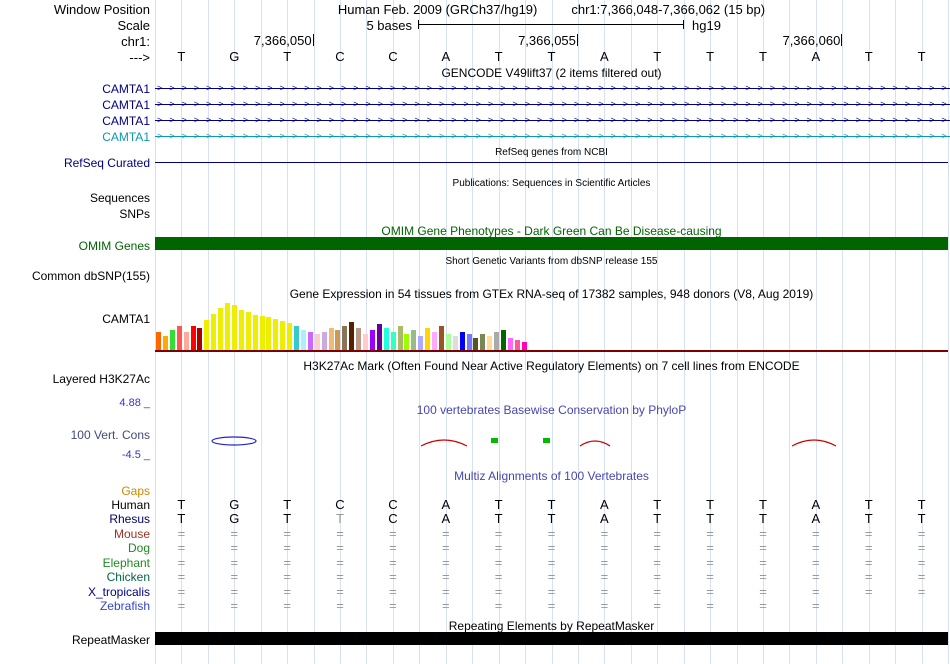 Image resolution: width=950 pixels, height=664 pixels. I want to click on species-label: Chicken, so click(75, 577).